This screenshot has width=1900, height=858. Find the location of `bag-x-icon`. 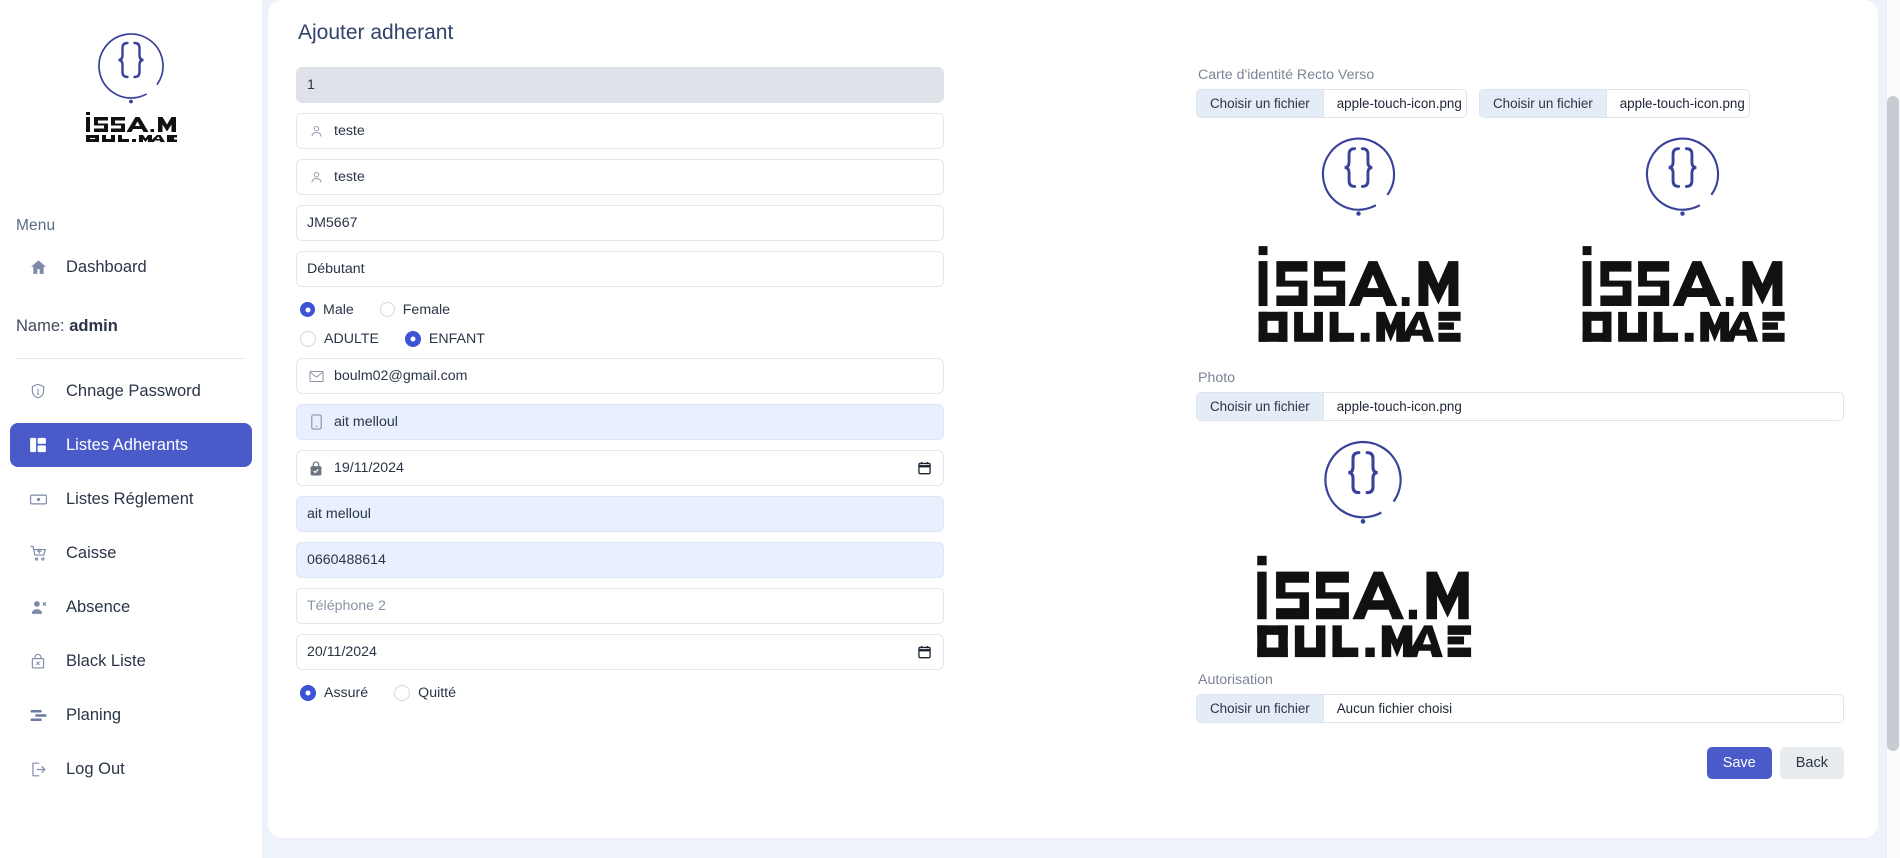

bag-x-icon is located at coordinates (38, 661).